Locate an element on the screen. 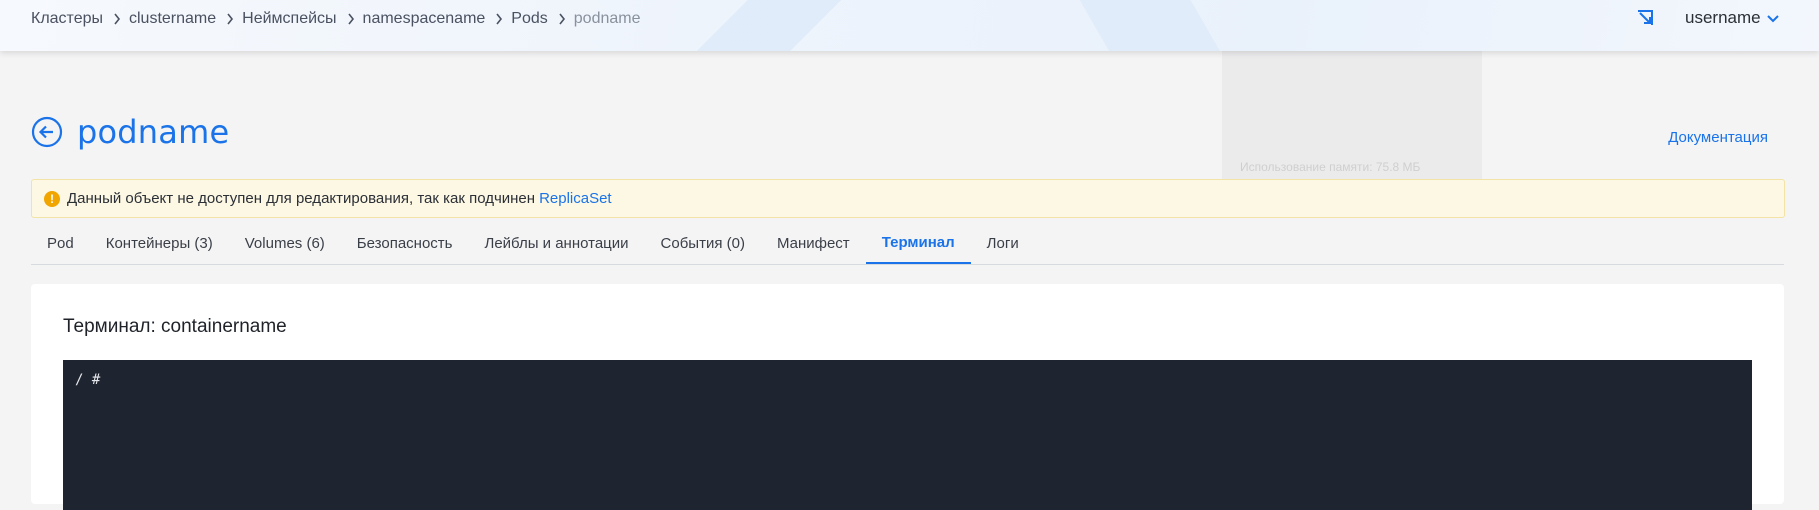 This screenshot has height=510, width=1819. tab-events: События (0) is located at coordinates (703, 243).